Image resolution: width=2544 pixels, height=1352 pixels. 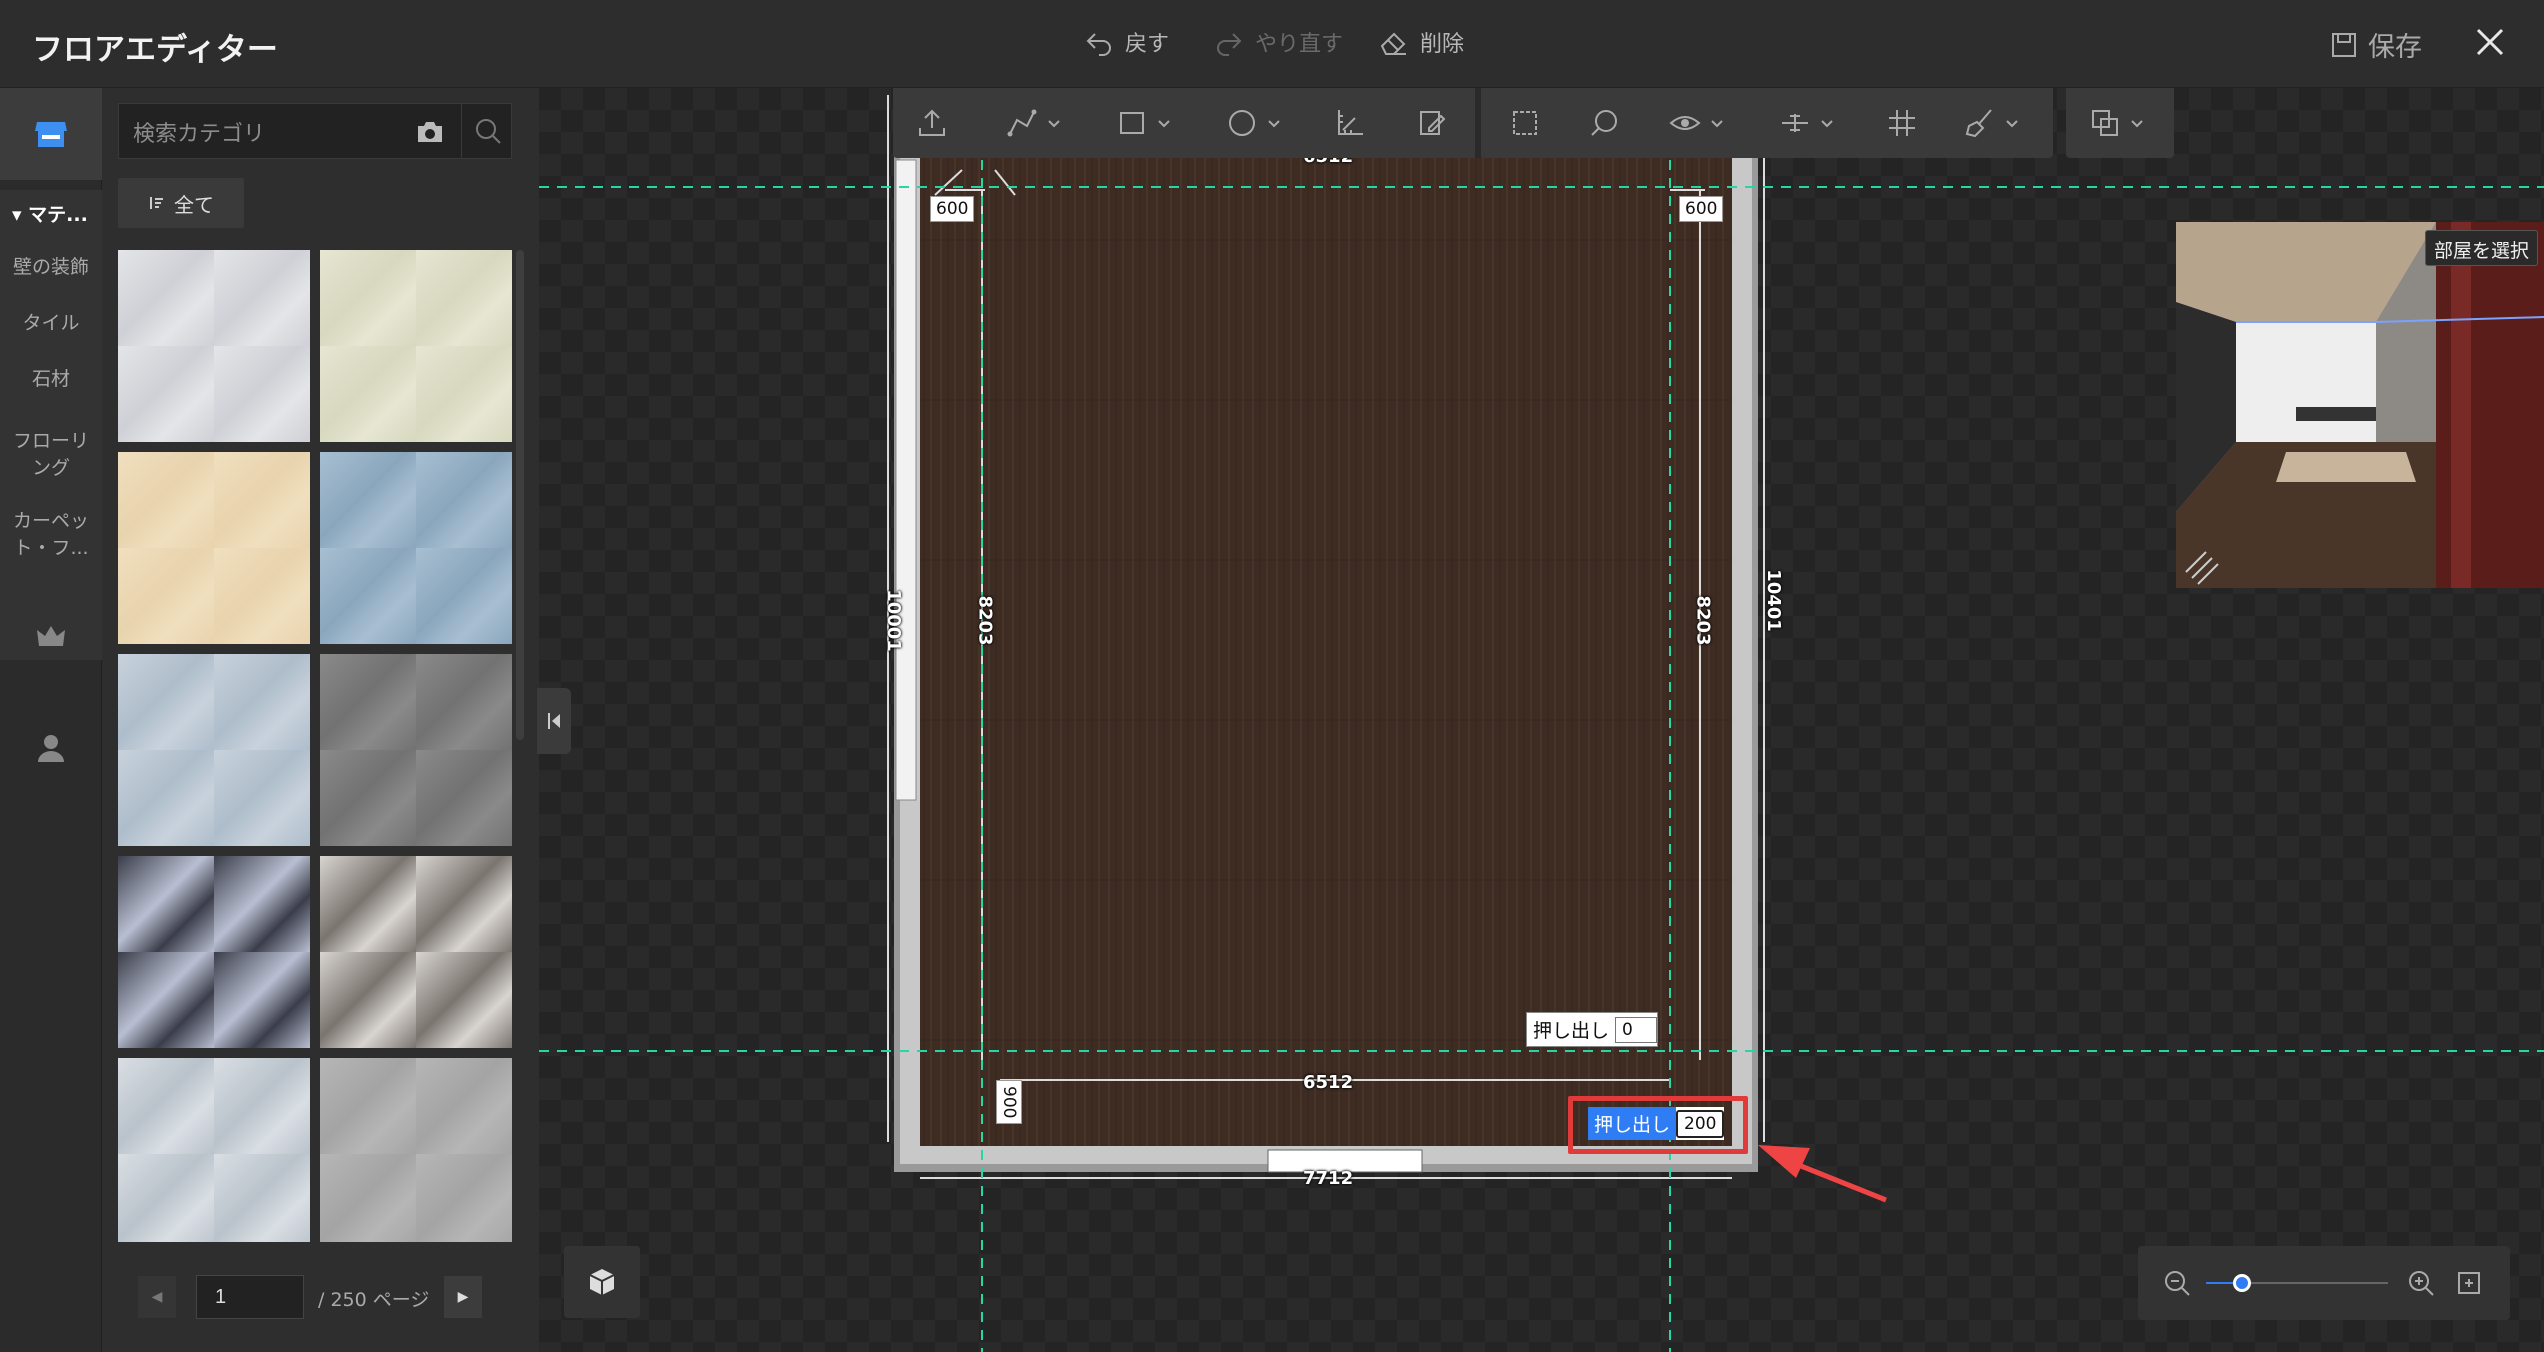 What do you see at coordinates (2482, 248) in the screenshot?
I see `room-select-button: 部屋を選択` at bounding box center [2482, 248].